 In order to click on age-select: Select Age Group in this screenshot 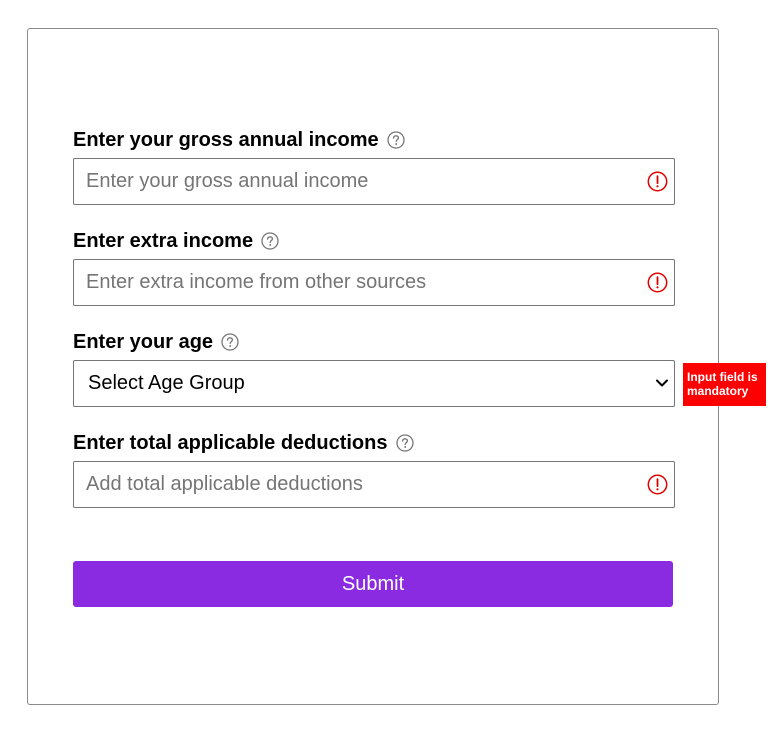, I will do `click(374, 383)`.